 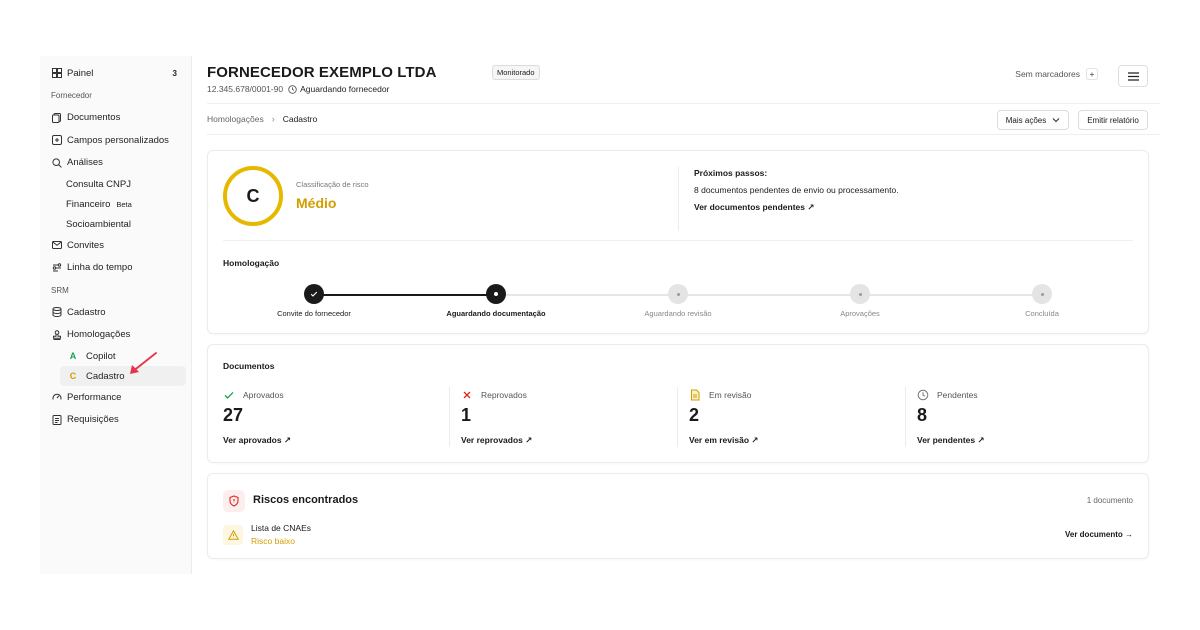 I want to click on warning-icon, so click(x=233, y=535).